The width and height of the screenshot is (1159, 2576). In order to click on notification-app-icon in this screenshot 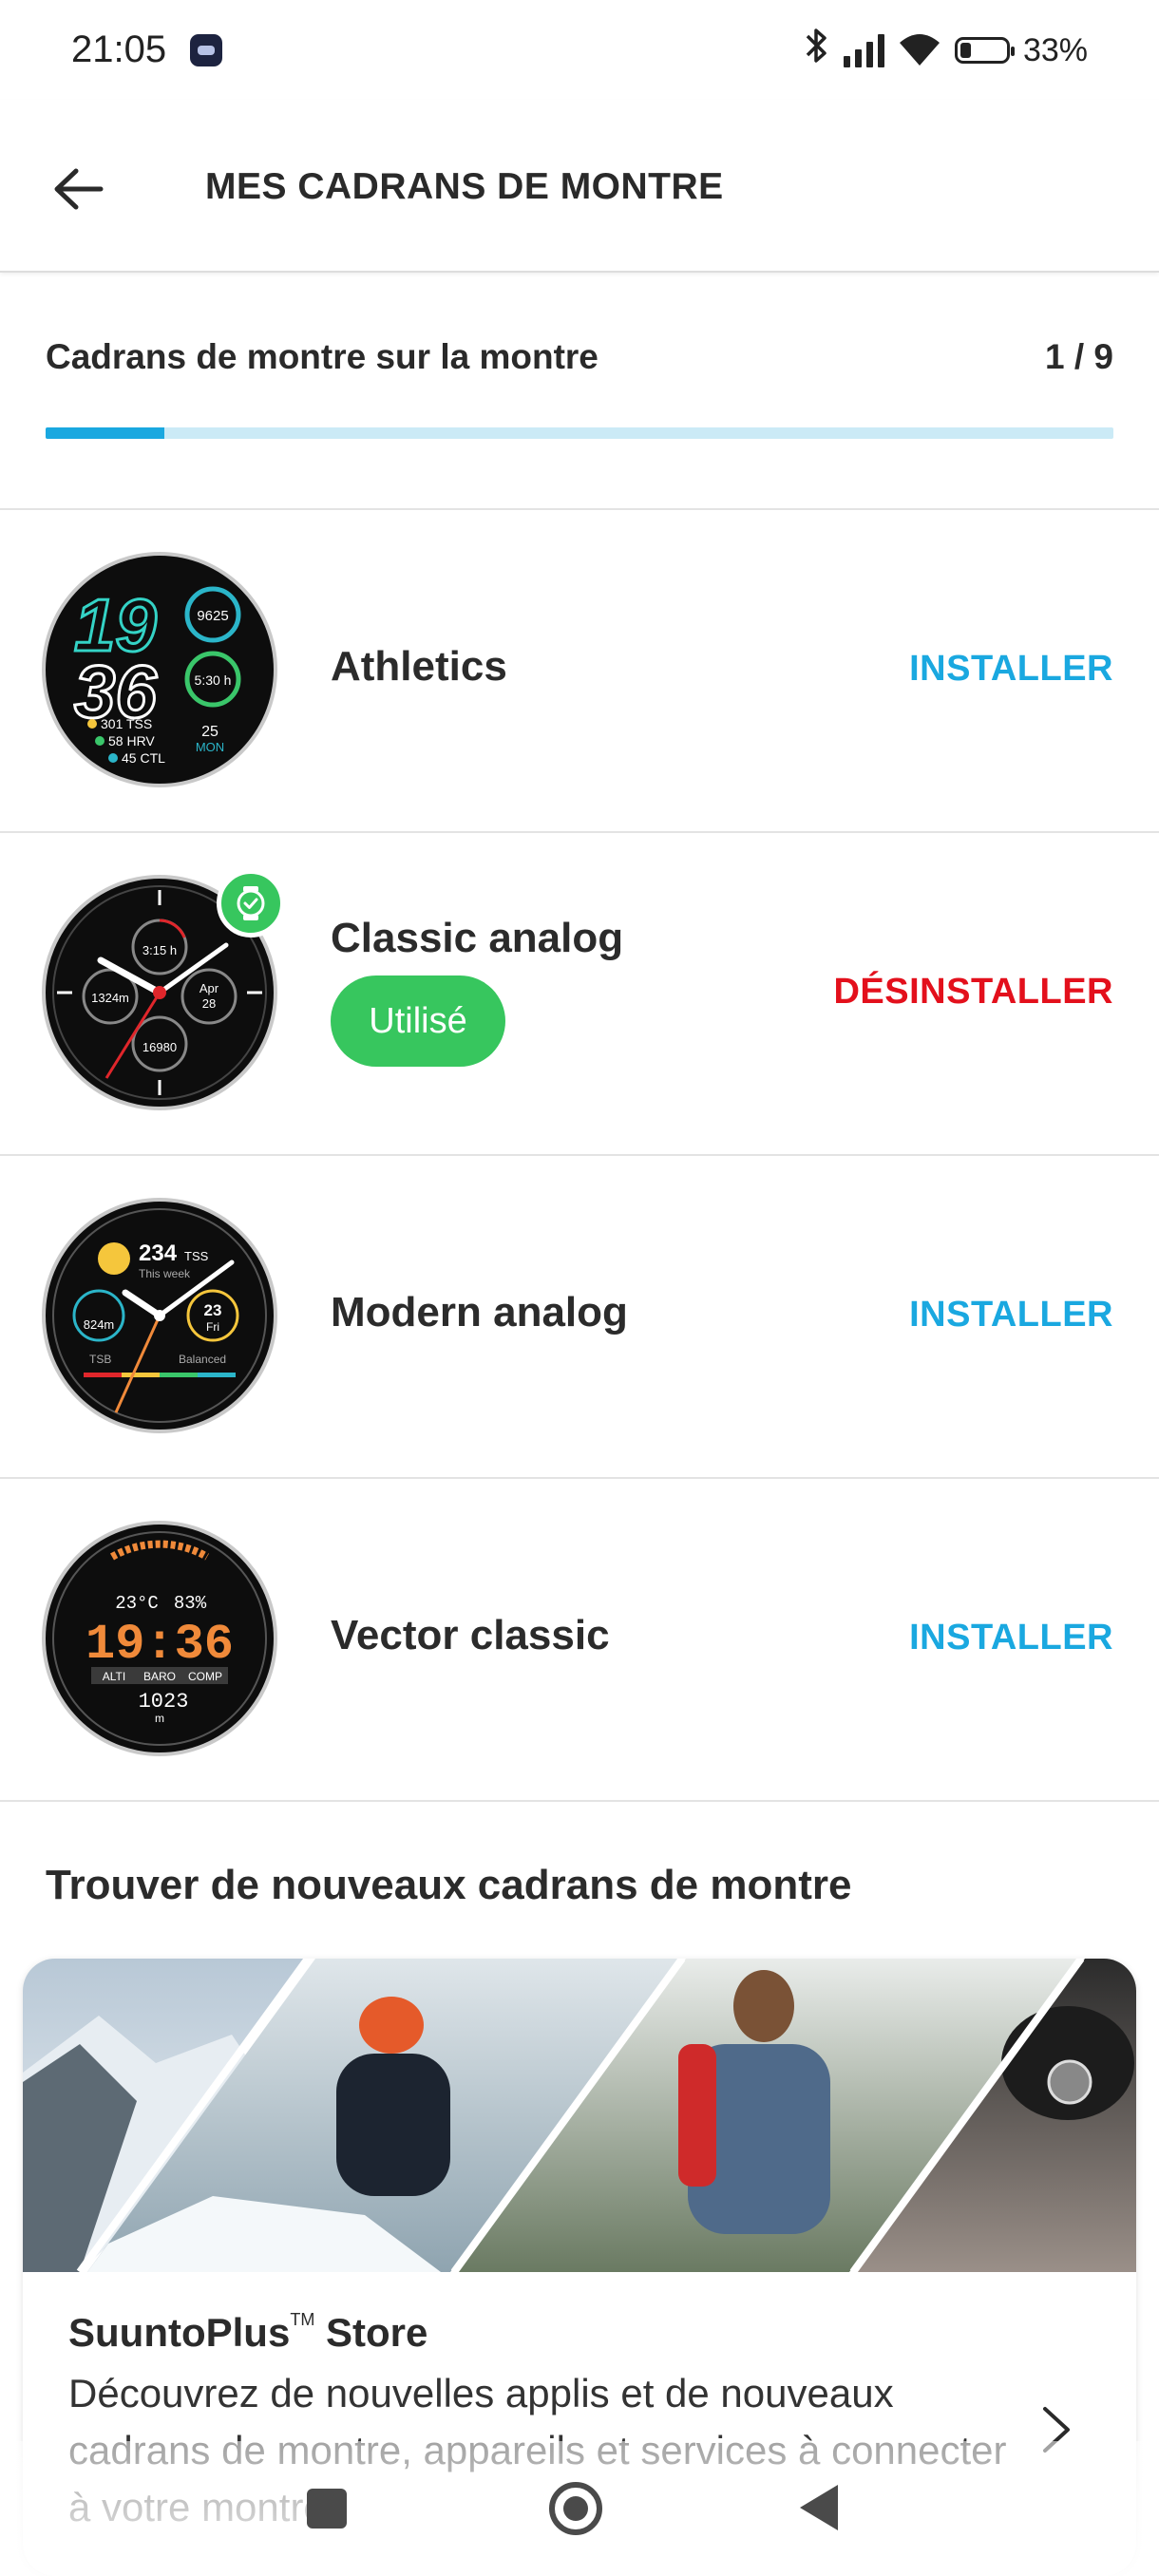, I will do `click(206, 50)`.